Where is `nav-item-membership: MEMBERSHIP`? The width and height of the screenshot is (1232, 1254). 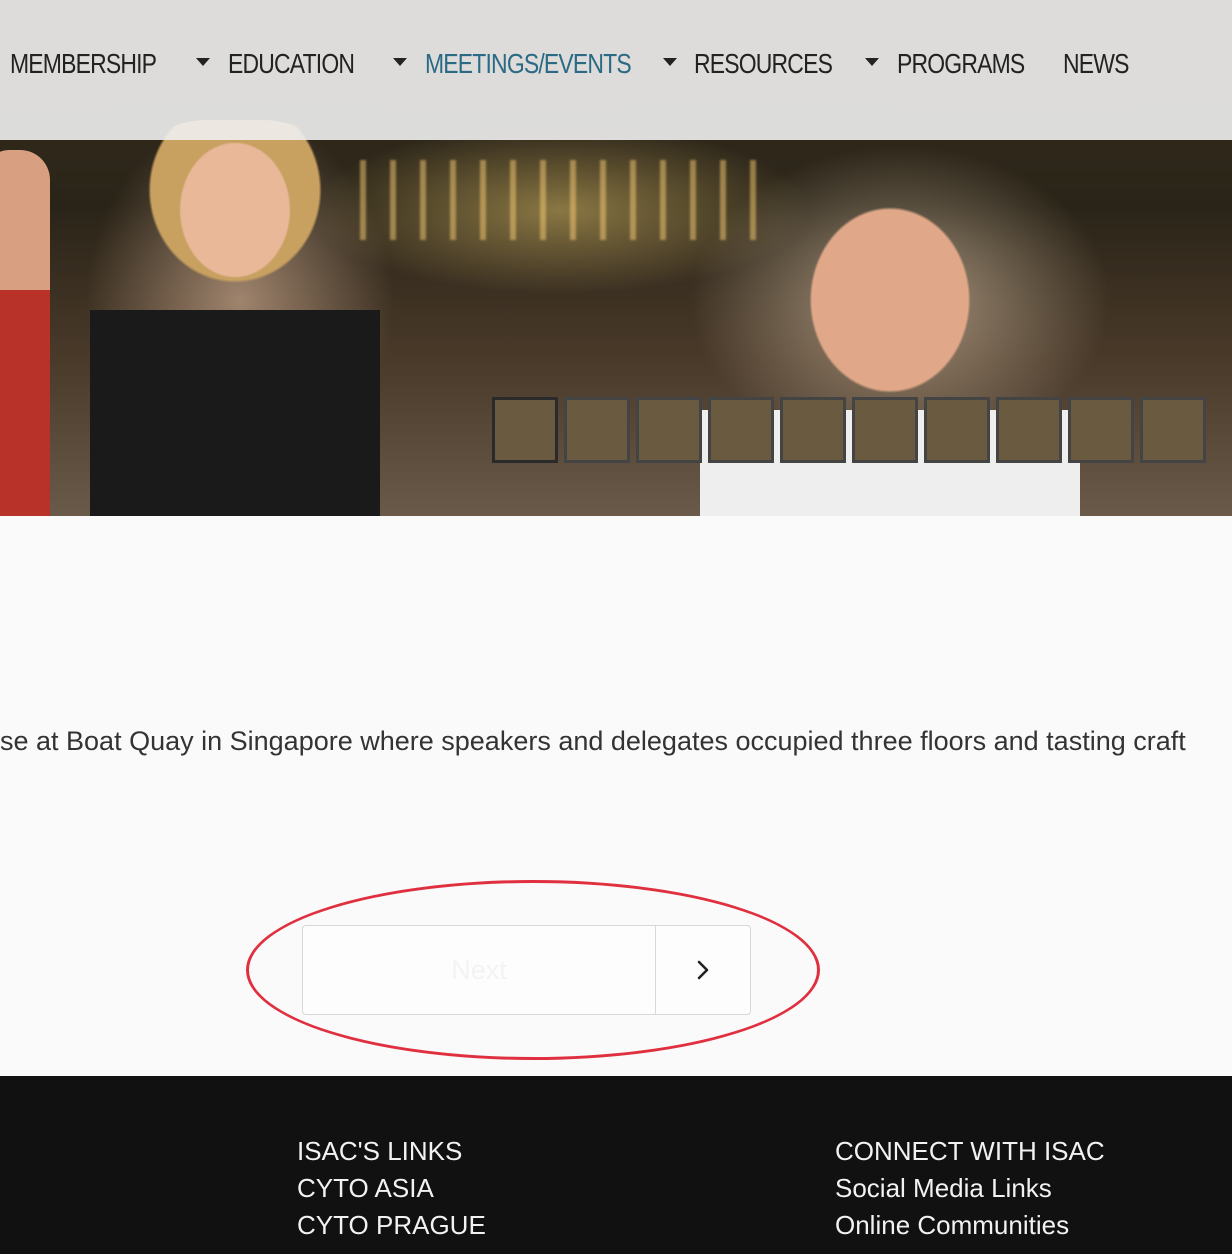
nav-item-membership: MEMBERSHIP is located at coordinates (83, 64).